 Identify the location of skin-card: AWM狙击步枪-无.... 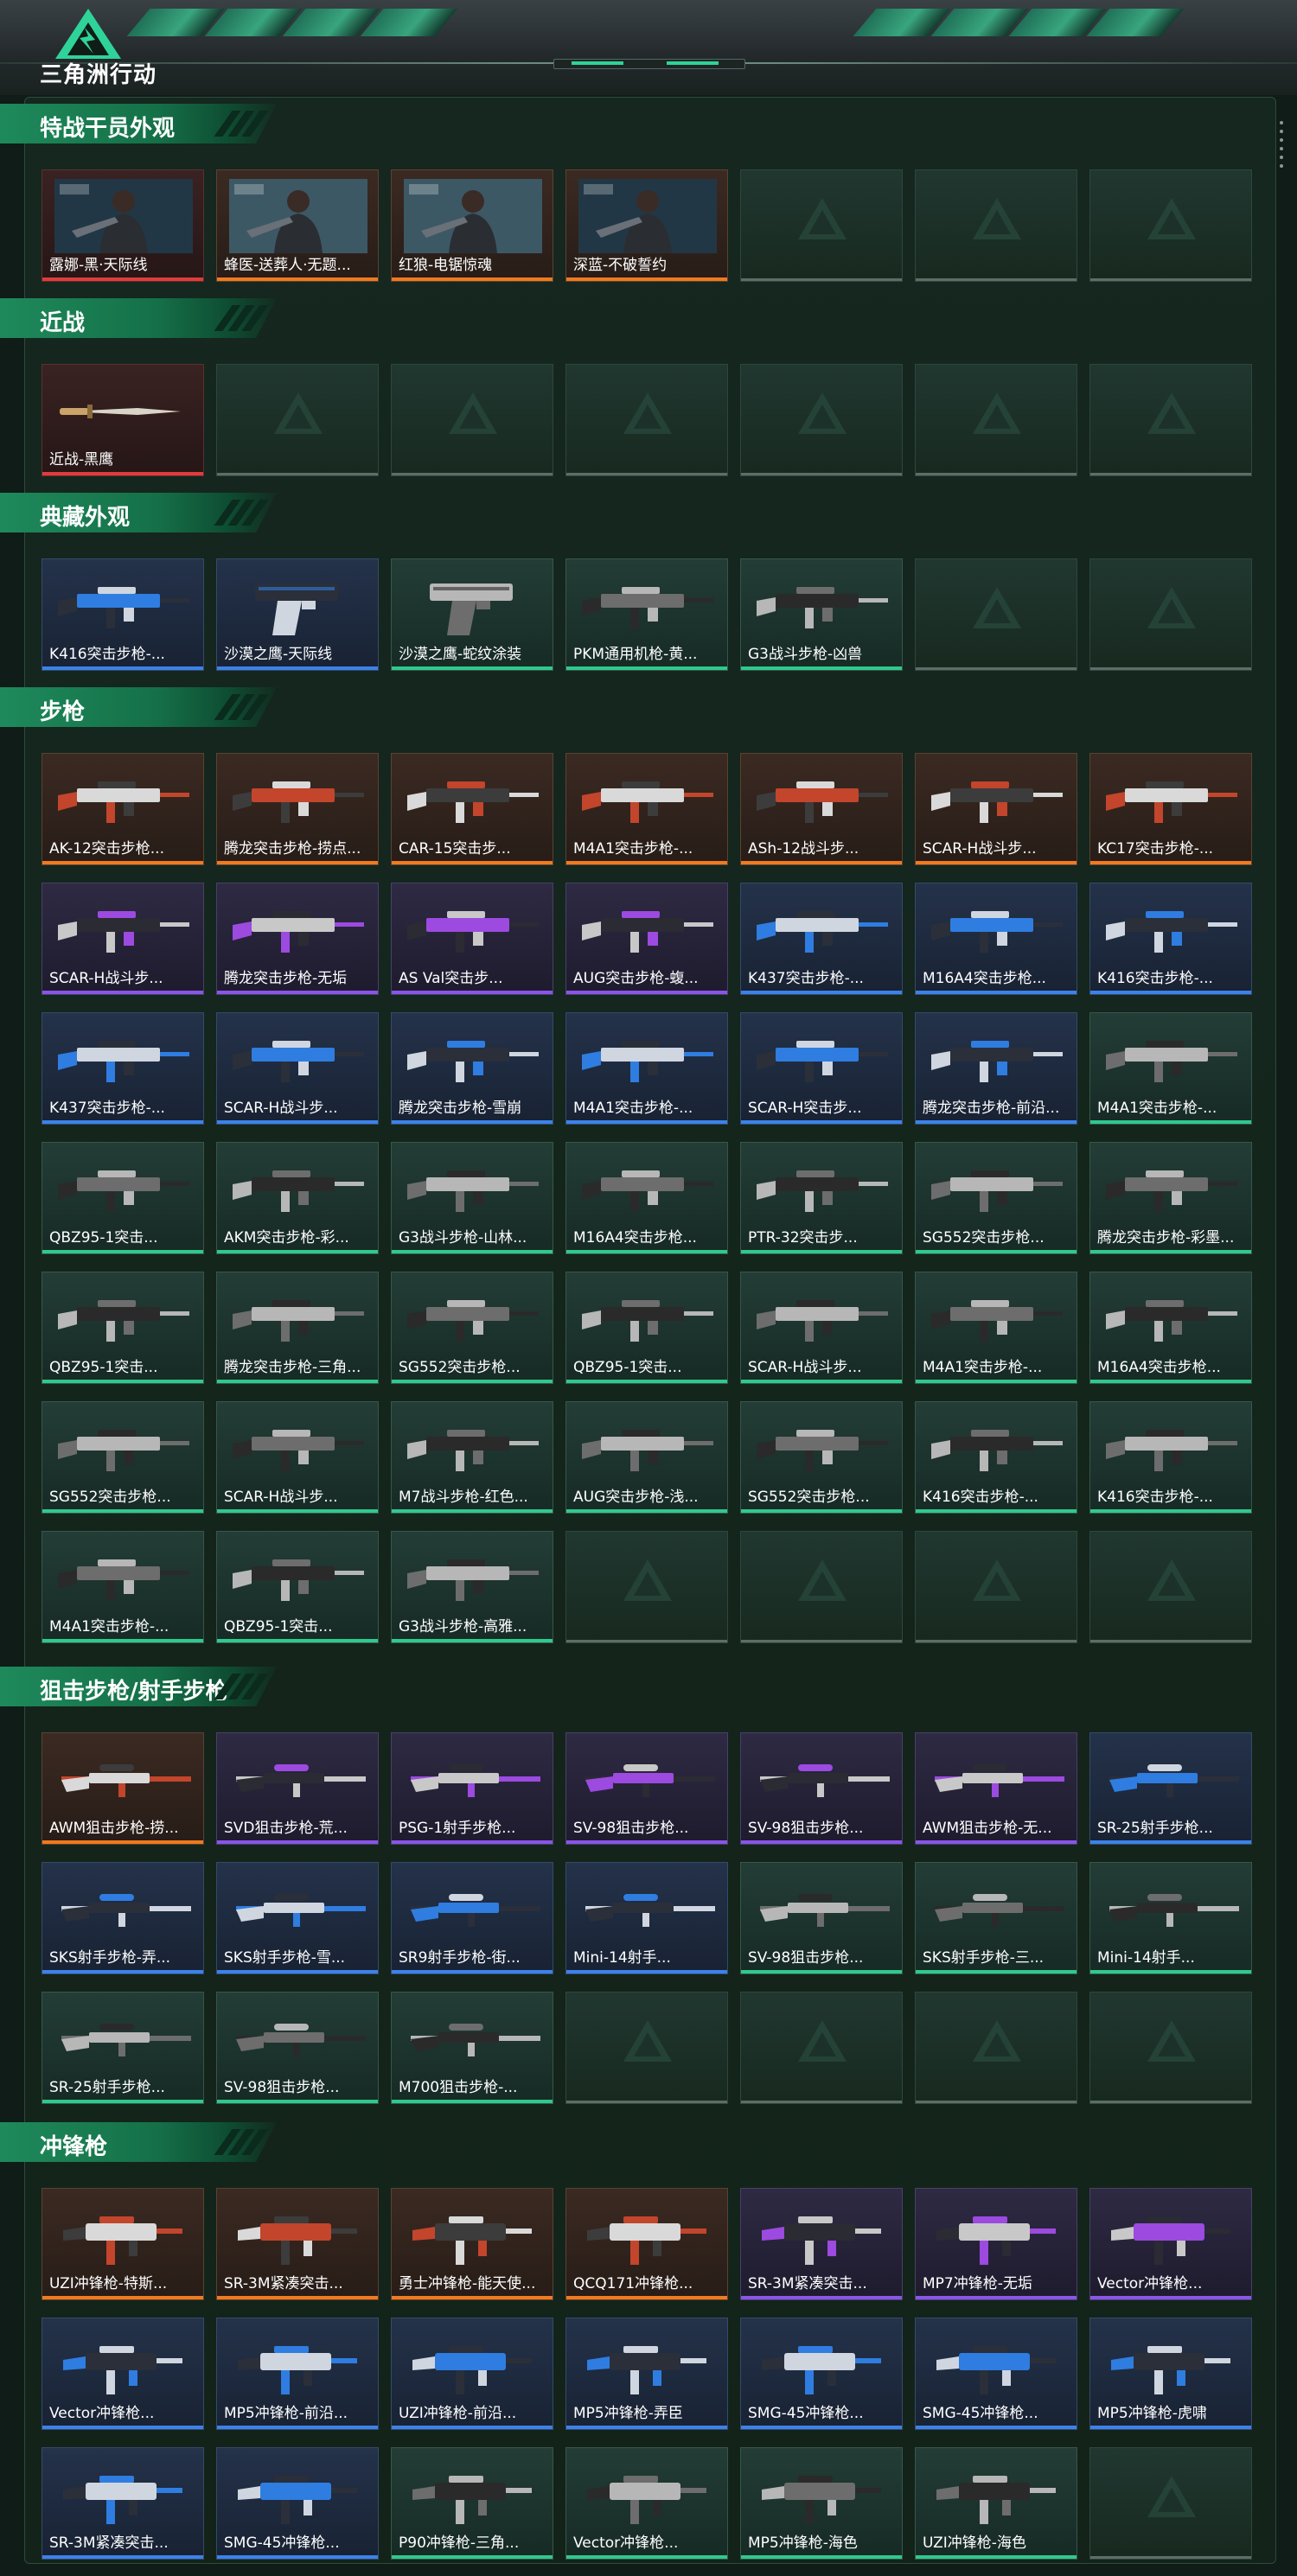
(996, 1788).